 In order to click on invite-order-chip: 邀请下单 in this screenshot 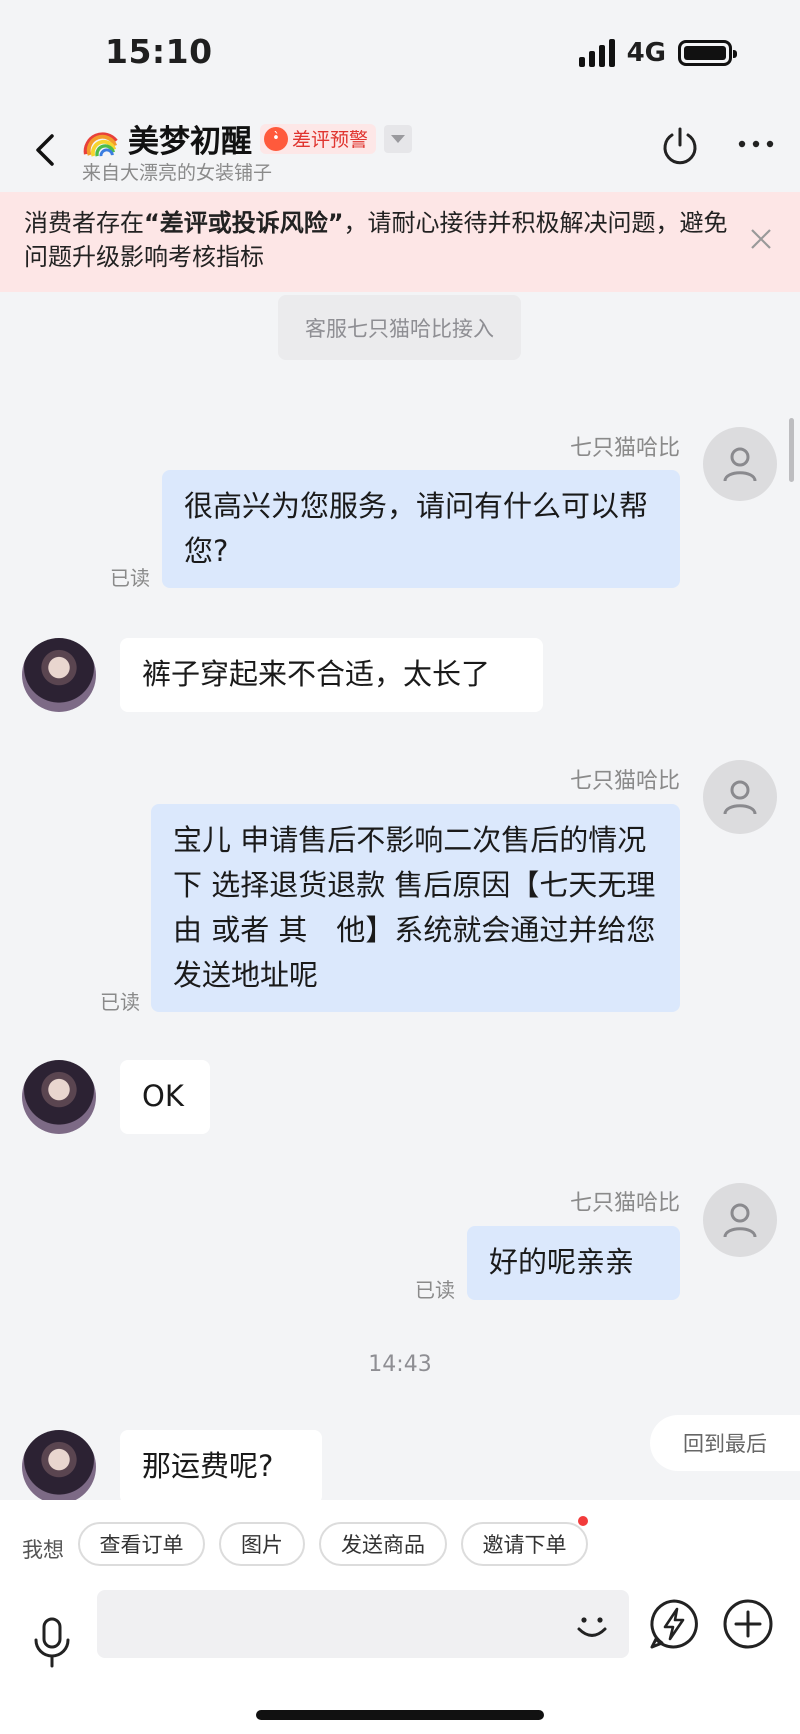, I will do `click(524, 1541)`.